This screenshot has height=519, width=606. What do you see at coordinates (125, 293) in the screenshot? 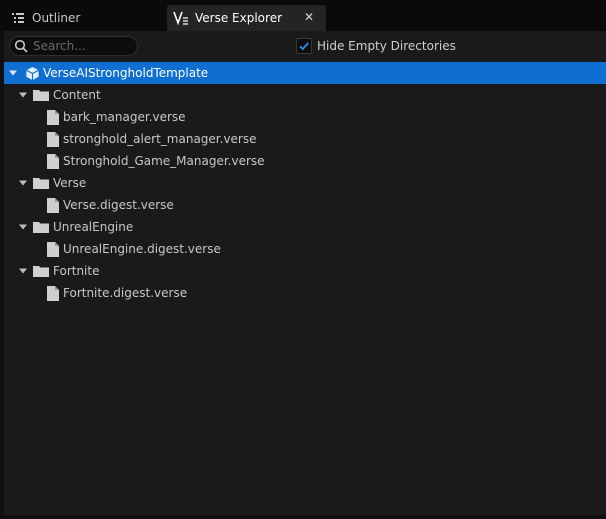
I see `file-label: Fortnite.digest.verse` at bounding box center [125, 293].